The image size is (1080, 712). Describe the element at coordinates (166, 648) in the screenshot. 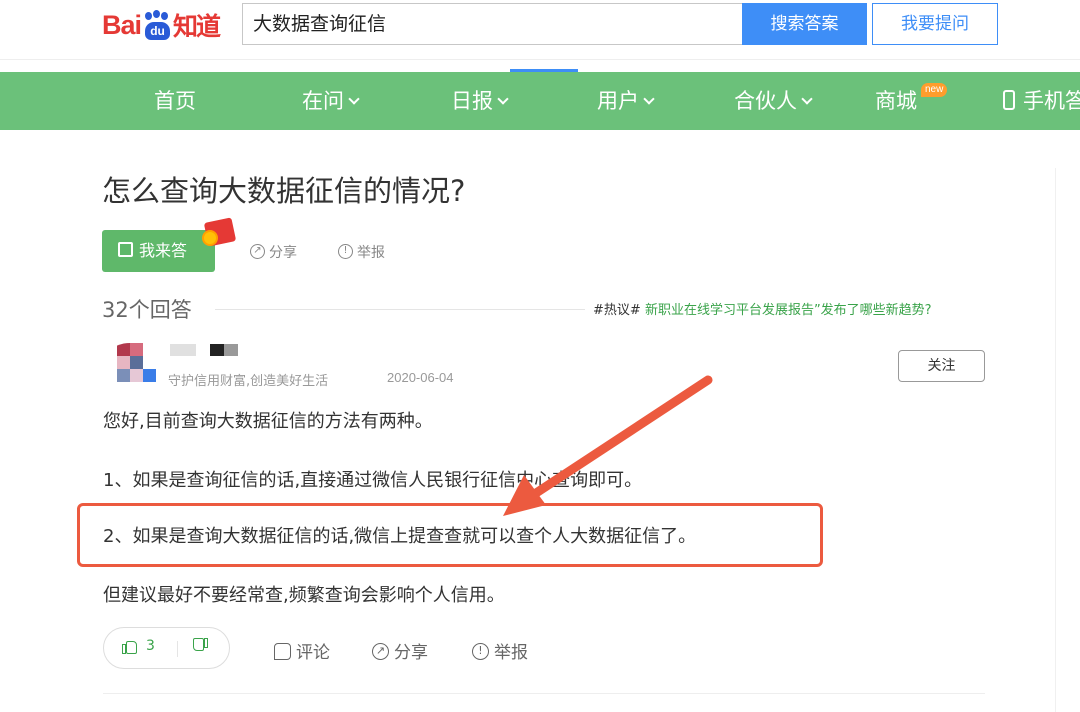

I see `vote-control: 3` at that location.